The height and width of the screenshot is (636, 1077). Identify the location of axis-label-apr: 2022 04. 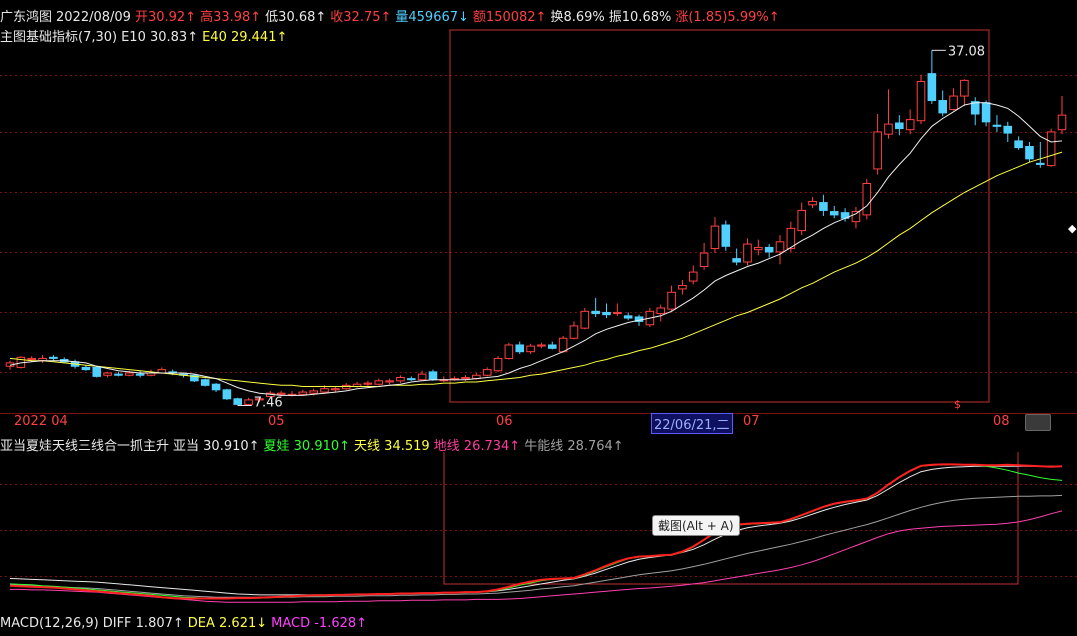
(41, 421).